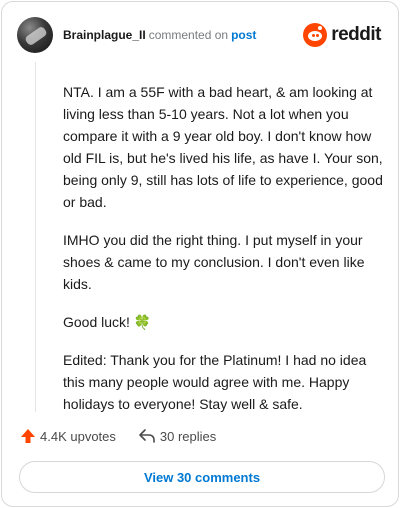 The height and width of the screenshot is (508, 400). I want to click on reply-button: 30 replies, so click(177, 436).